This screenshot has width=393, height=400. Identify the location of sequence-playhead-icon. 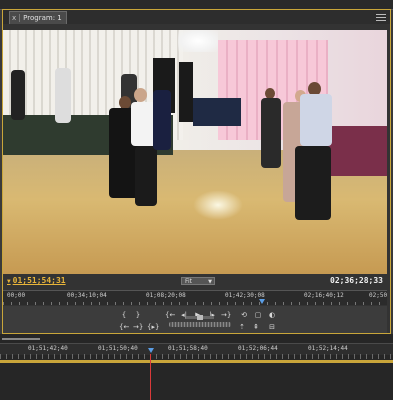
(151, 350).